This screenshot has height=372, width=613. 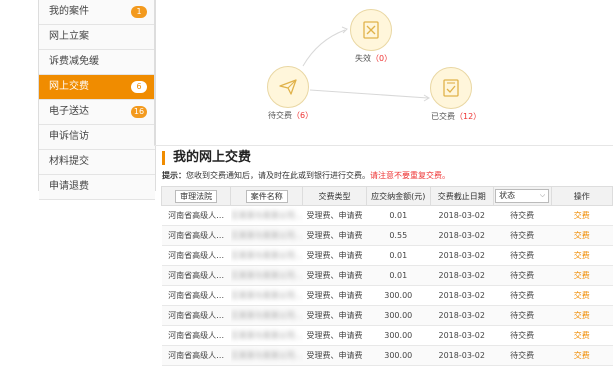 I want to click on flow-arrows, so click(x=366, y=64).